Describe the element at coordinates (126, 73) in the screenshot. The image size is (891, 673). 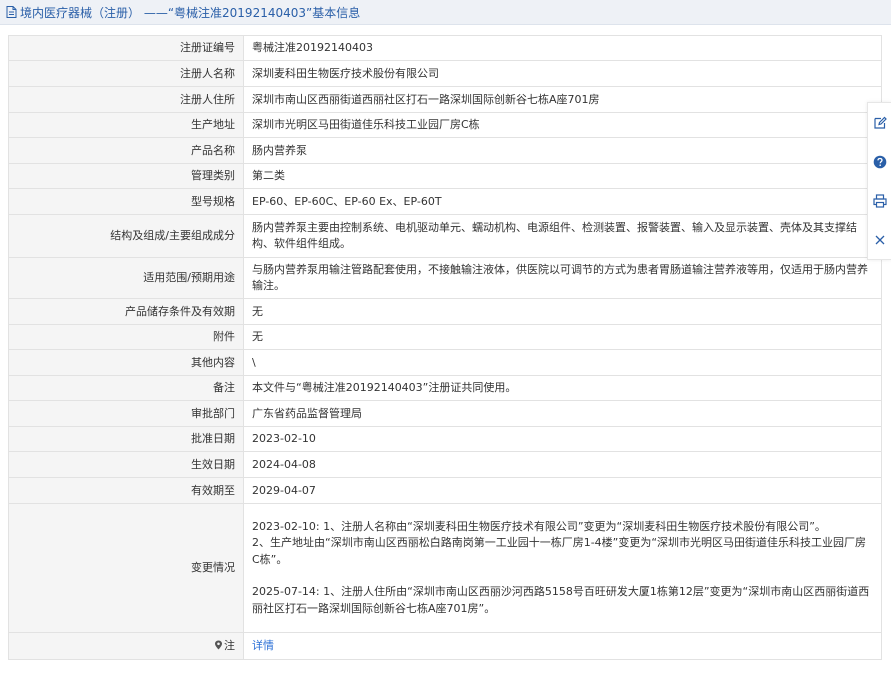
I see `row-label: 注册人名称` at that location.